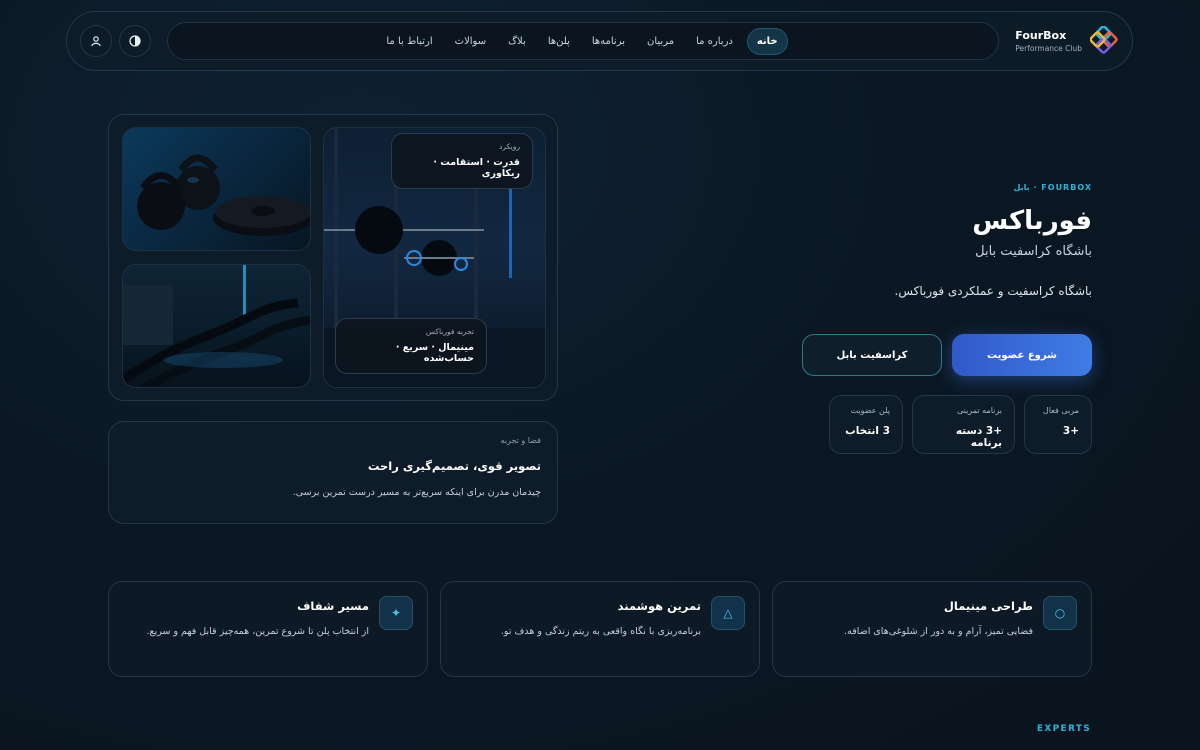 Image resolution: width=1200 pixels, height=750 pixels. I want to click on approach-overlay: رویکرد قدرت · استقامت · ریکاوری, so click(462, 161).